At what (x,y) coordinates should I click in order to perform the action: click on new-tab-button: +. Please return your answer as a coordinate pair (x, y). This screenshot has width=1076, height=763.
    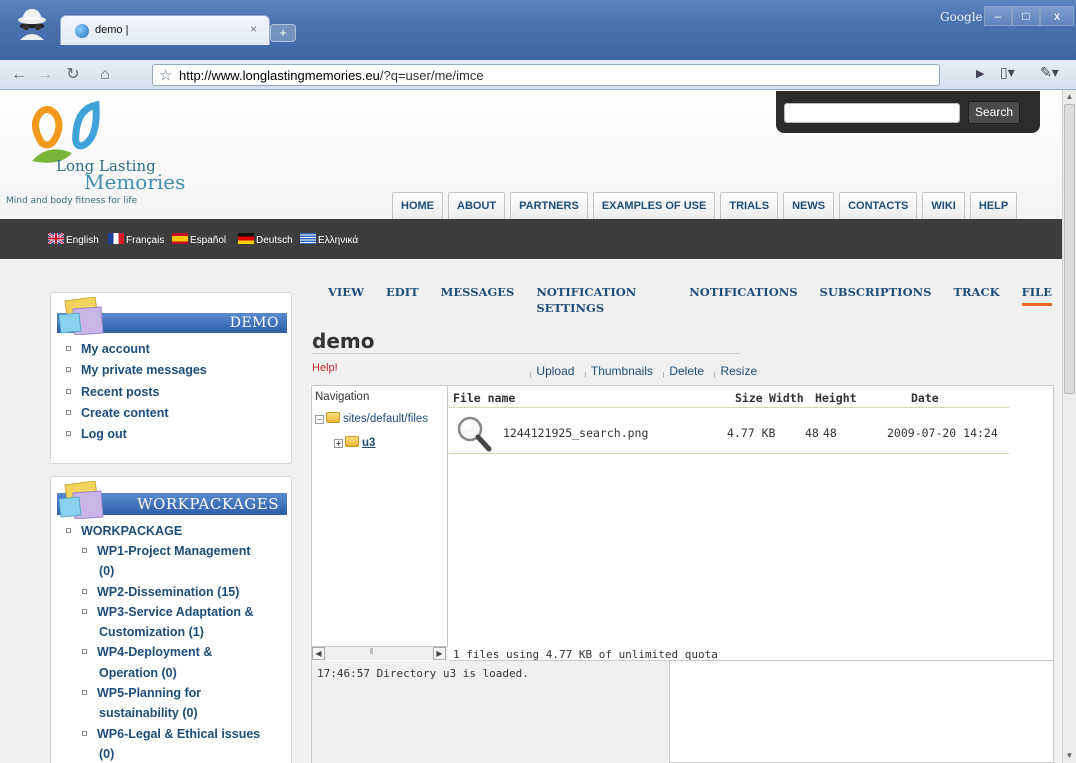
    Looking at the image, I should click on (283, 33).